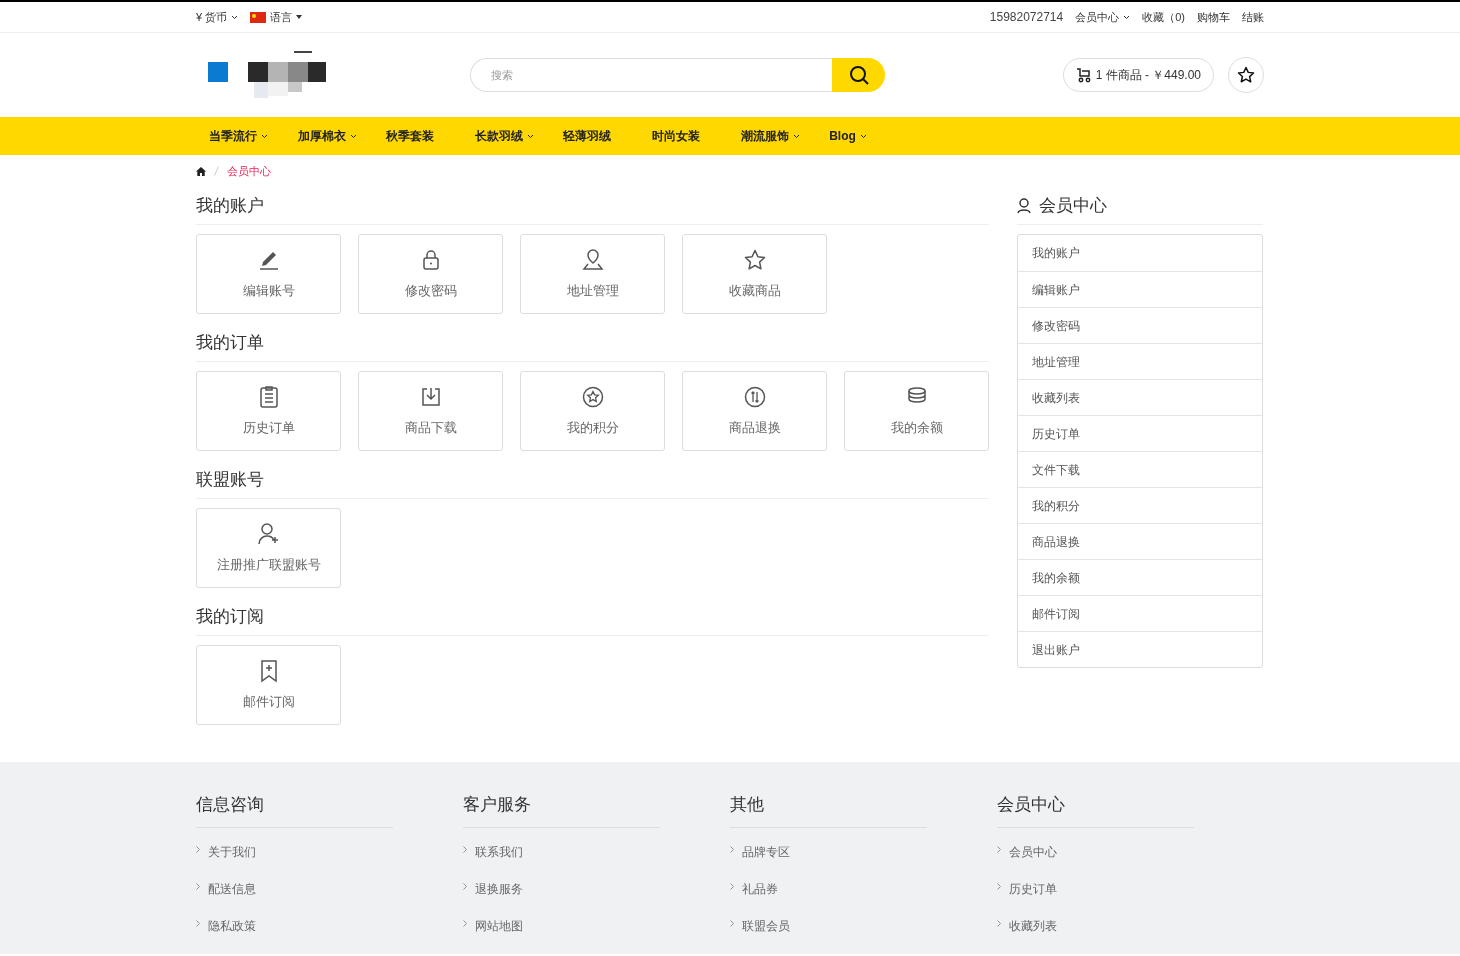 The image size is (1460, 956). What do you see at coordinates (329, 136) in the screenshot?
I see `nav-link: 加厚棉衣` at bounding box center [329, 136].